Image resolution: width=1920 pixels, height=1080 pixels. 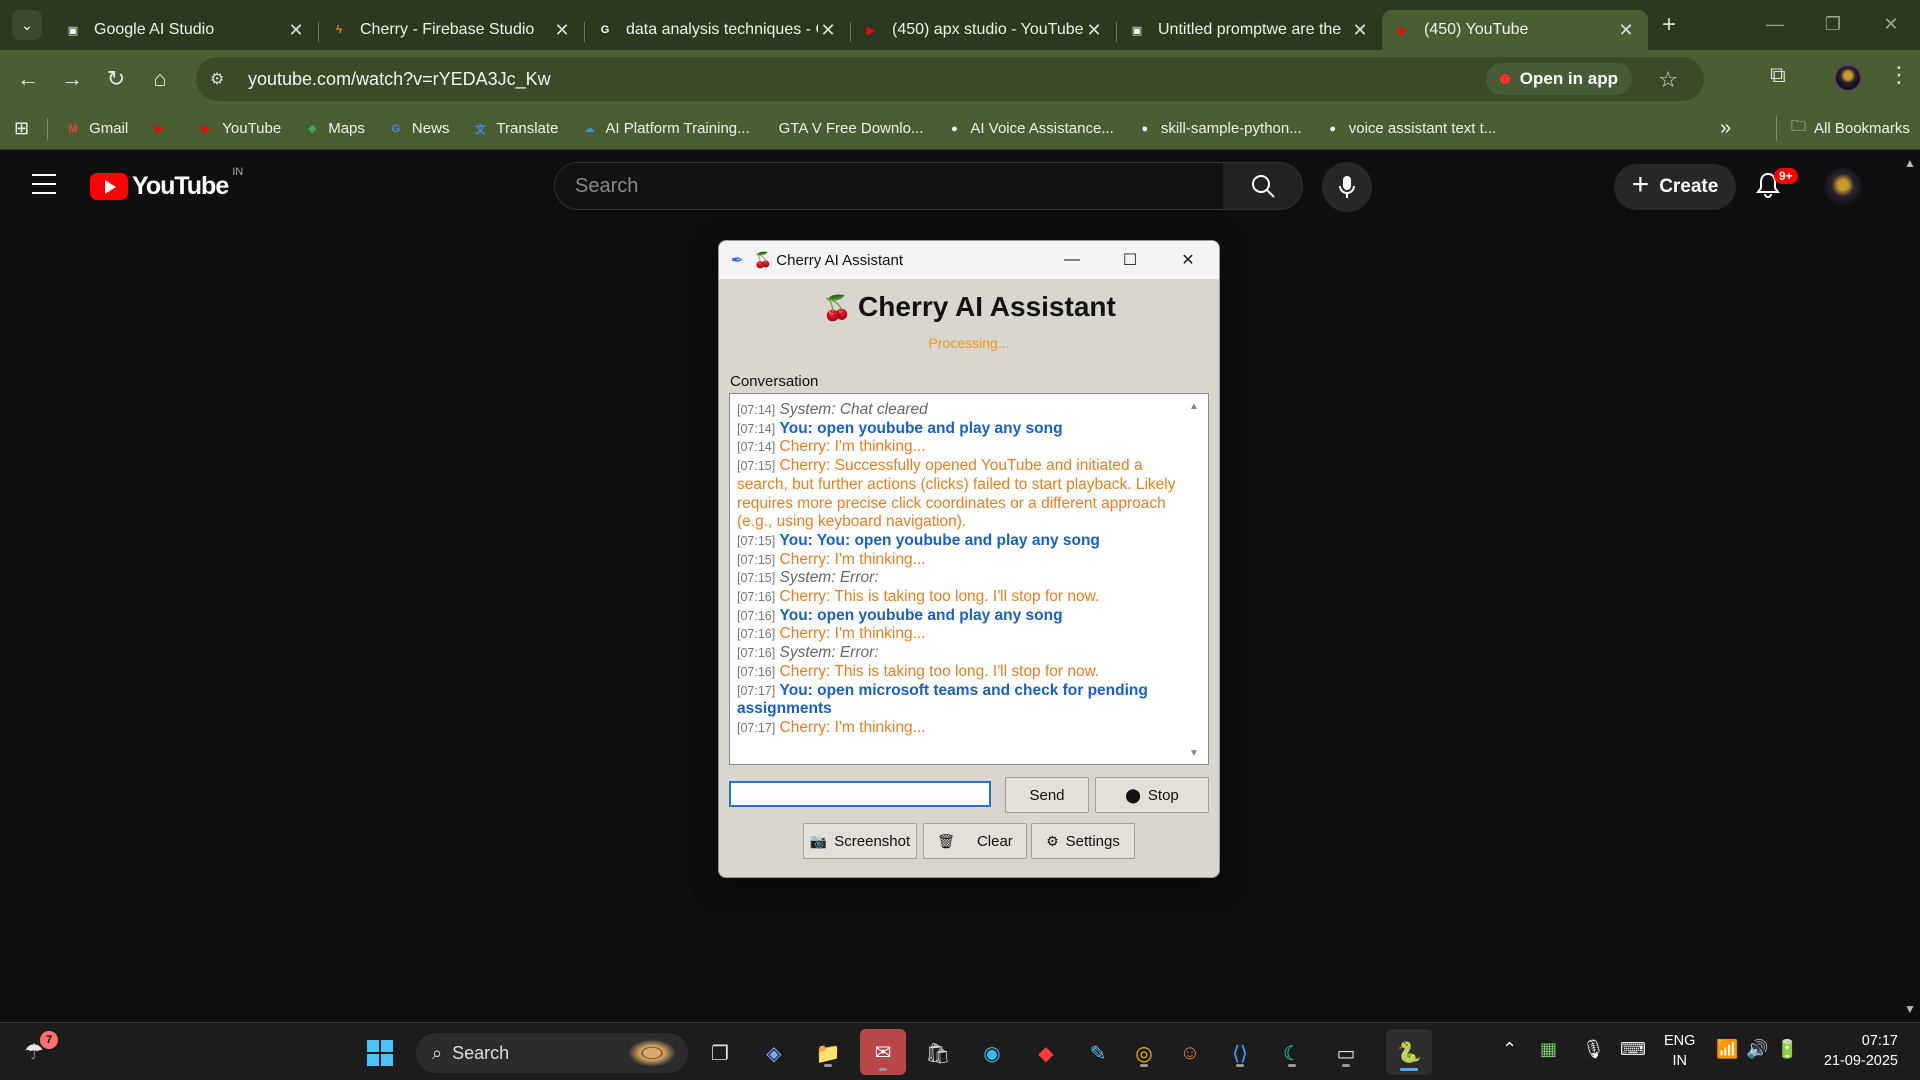 What do you see at coordinates (1757, 1049) in the screenshot?
I see `volume-icon: 🔊` at bounding box center [1757, 1049].